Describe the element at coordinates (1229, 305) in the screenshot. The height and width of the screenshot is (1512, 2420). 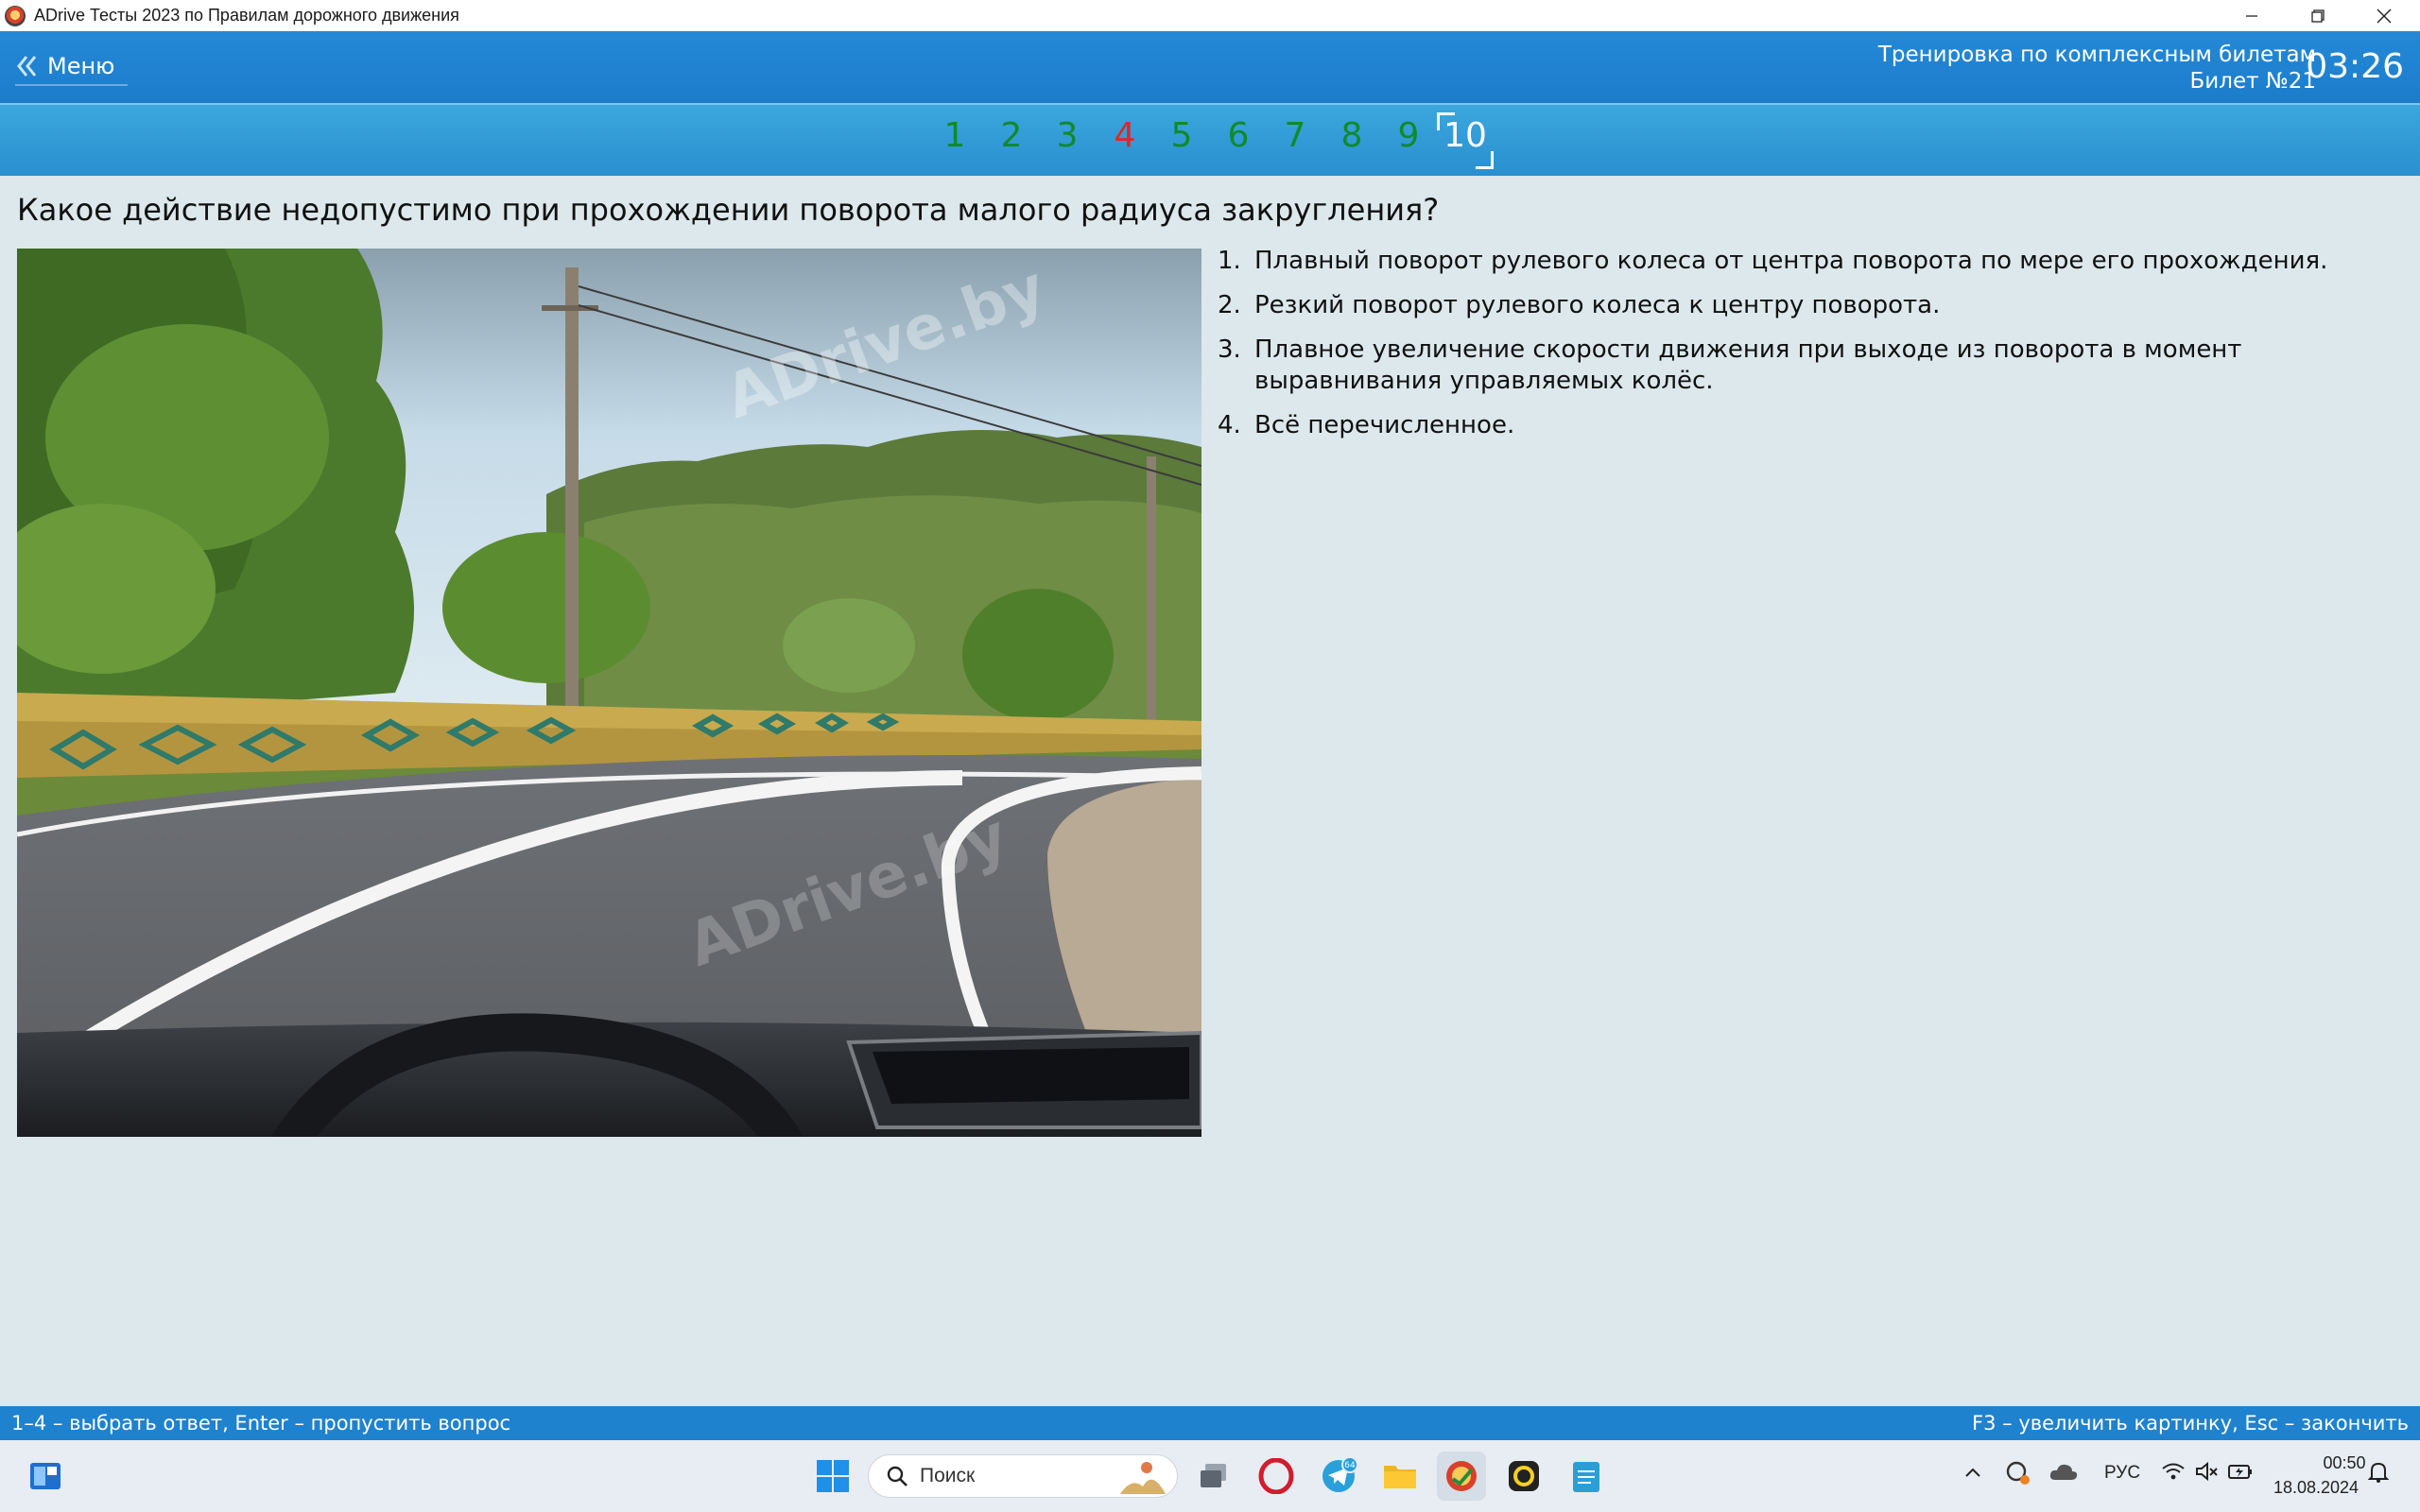
I see `answer-number: 2.` at that location.